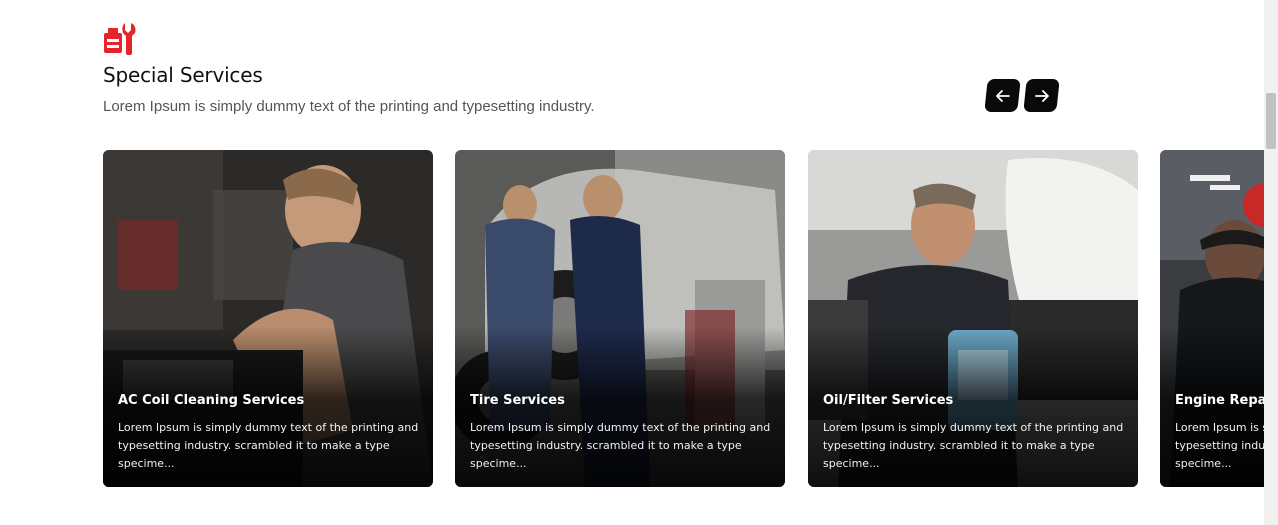 The width and height of the screenshot is (1278, 525). I want to click on carousel-prev-button, so click(1002, 95).